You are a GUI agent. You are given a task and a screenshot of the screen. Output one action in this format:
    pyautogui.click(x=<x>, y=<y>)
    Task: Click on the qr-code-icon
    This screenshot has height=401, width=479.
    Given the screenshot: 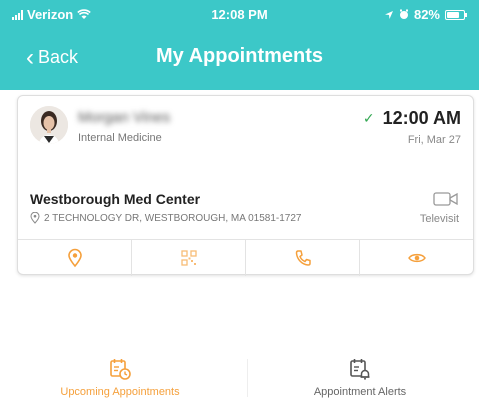 What is the action you would take?
    pyautogui.click(x=188, y=258)
    